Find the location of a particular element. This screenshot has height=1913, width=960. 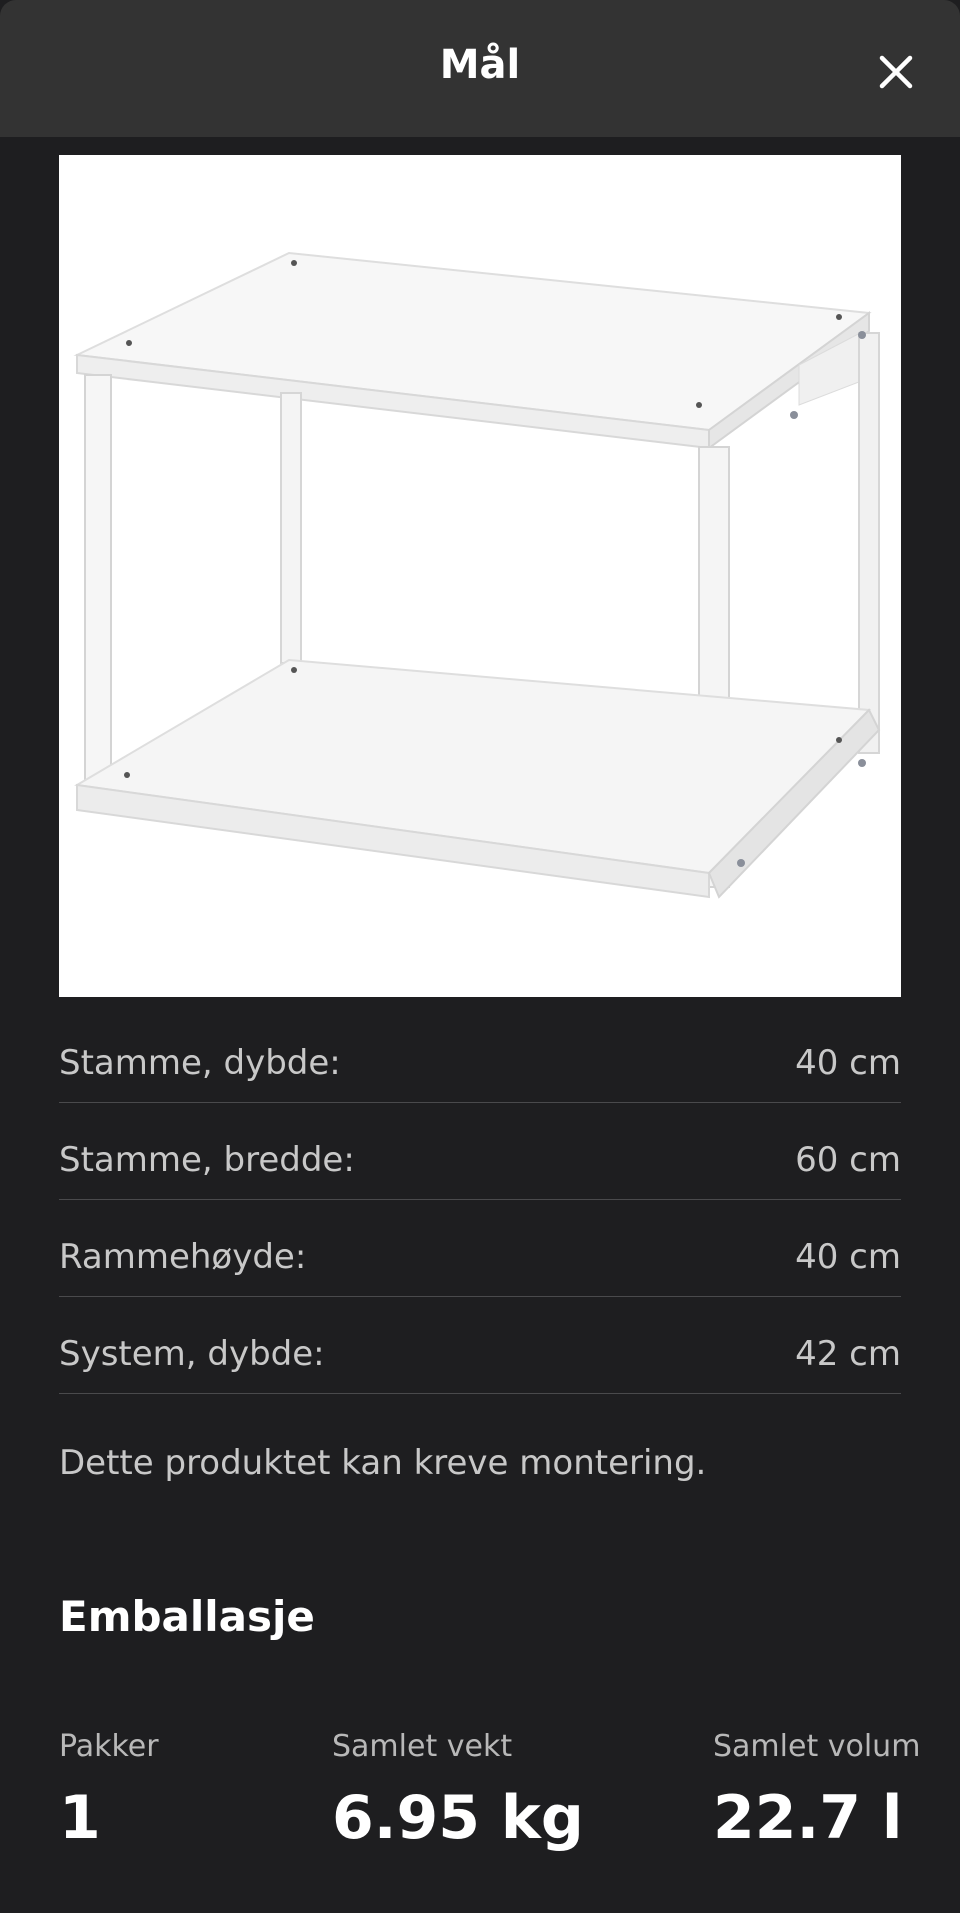

spec-label: Stamme, bredde: is located at coordinates (207, 1160).